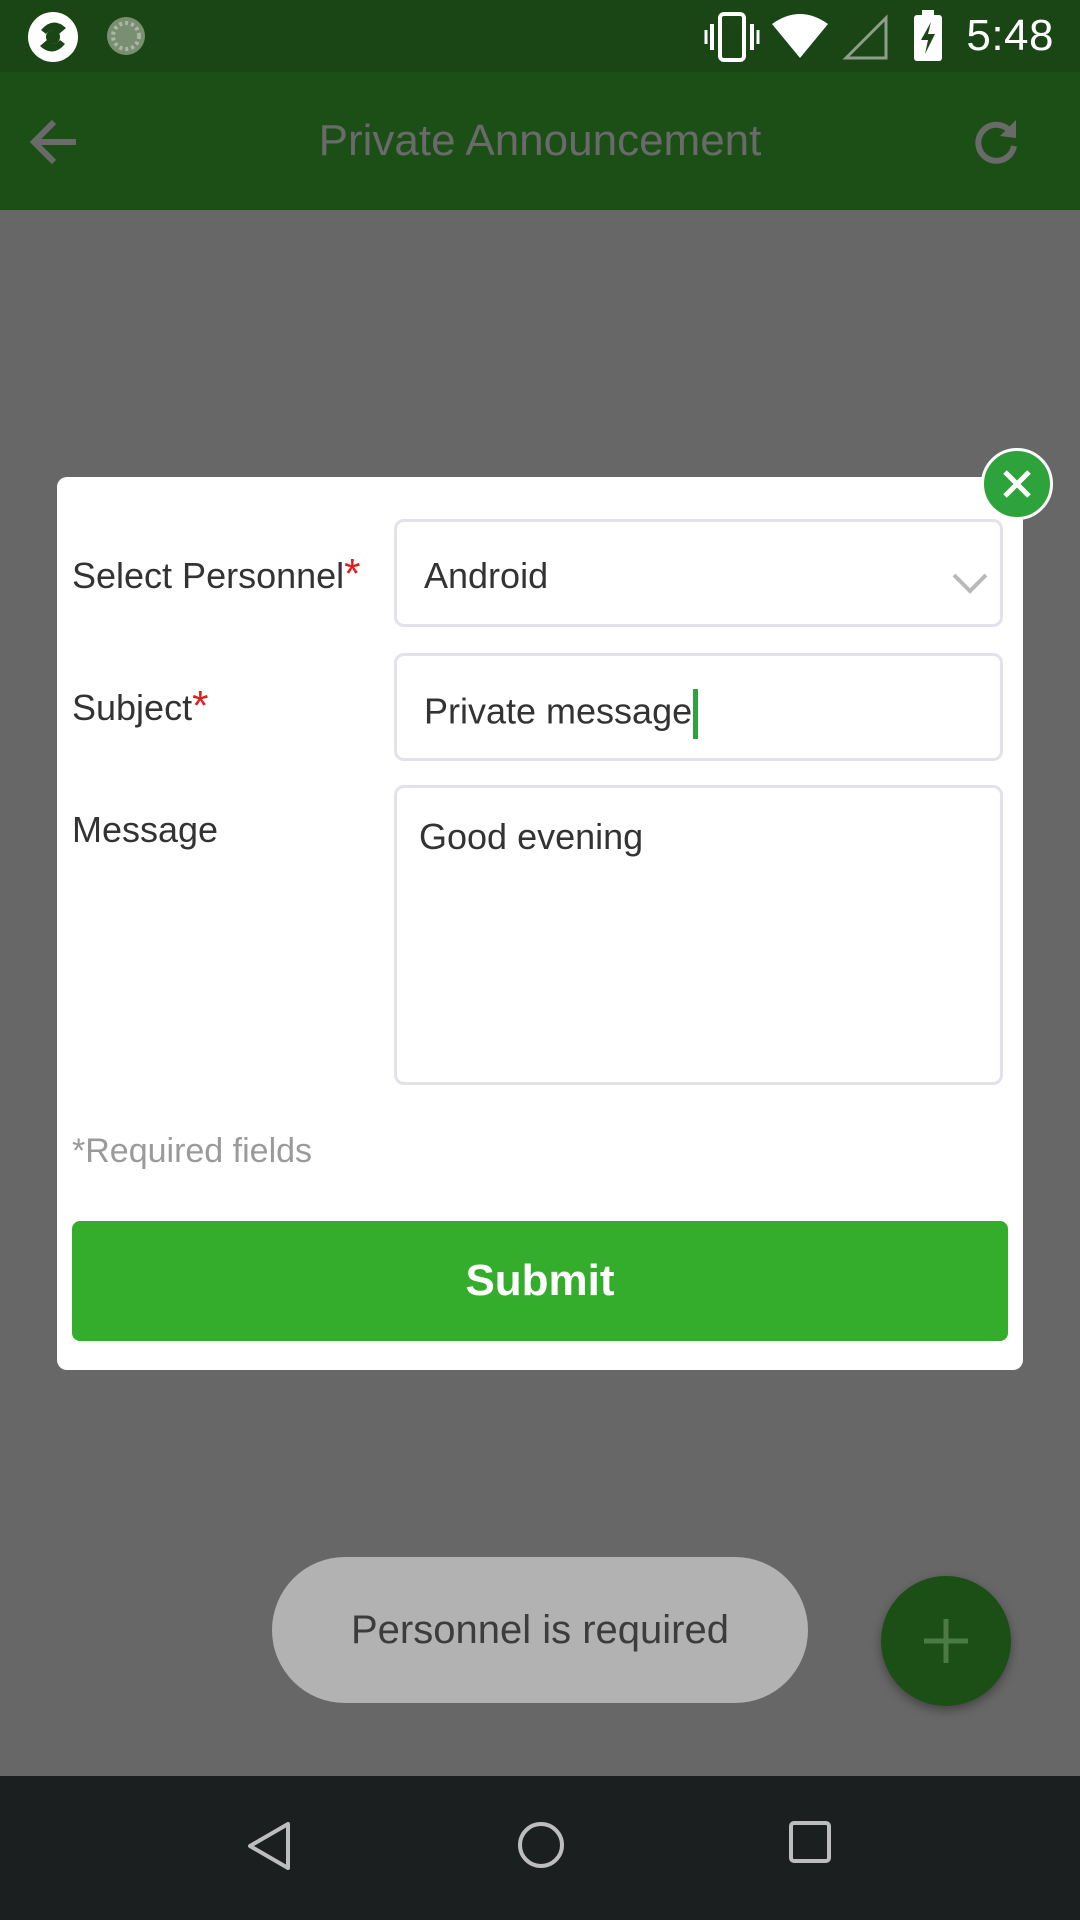  I want to click on required-fields-note: *Required fields, so click(192, 1151).